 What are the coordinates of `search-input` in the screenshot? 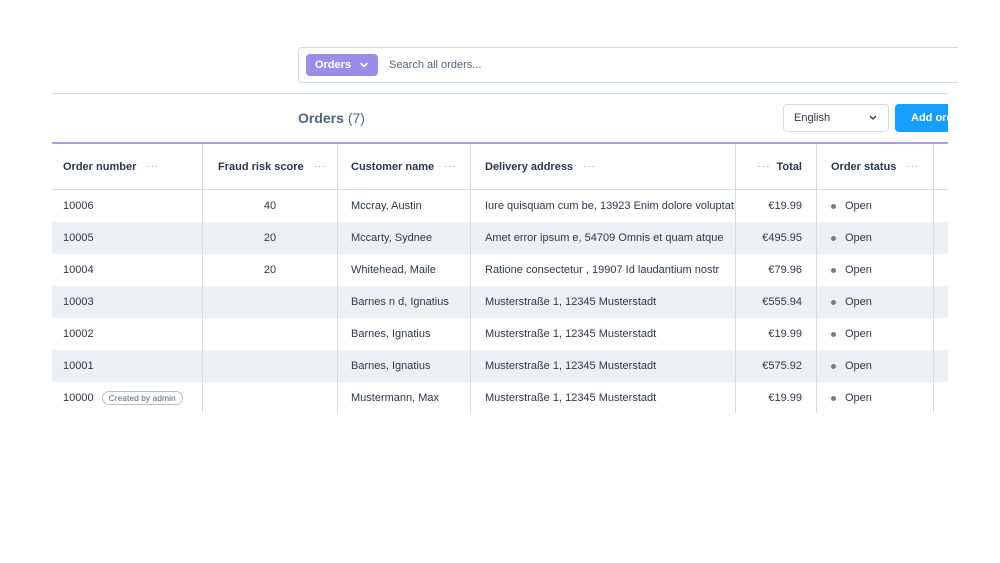 It's located at (589, 65).